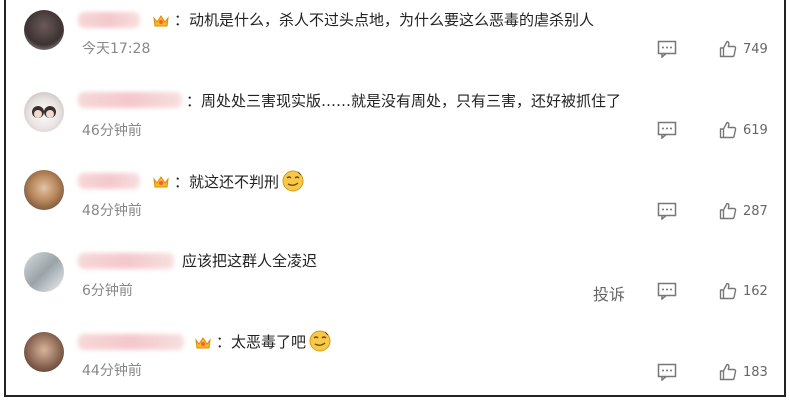 Image resolution: width=790 pixels, height=400 pixels. Describe the element at coordinates (112, 211) in the screenshot. I see `timestamp: 48分钟前` at that location.